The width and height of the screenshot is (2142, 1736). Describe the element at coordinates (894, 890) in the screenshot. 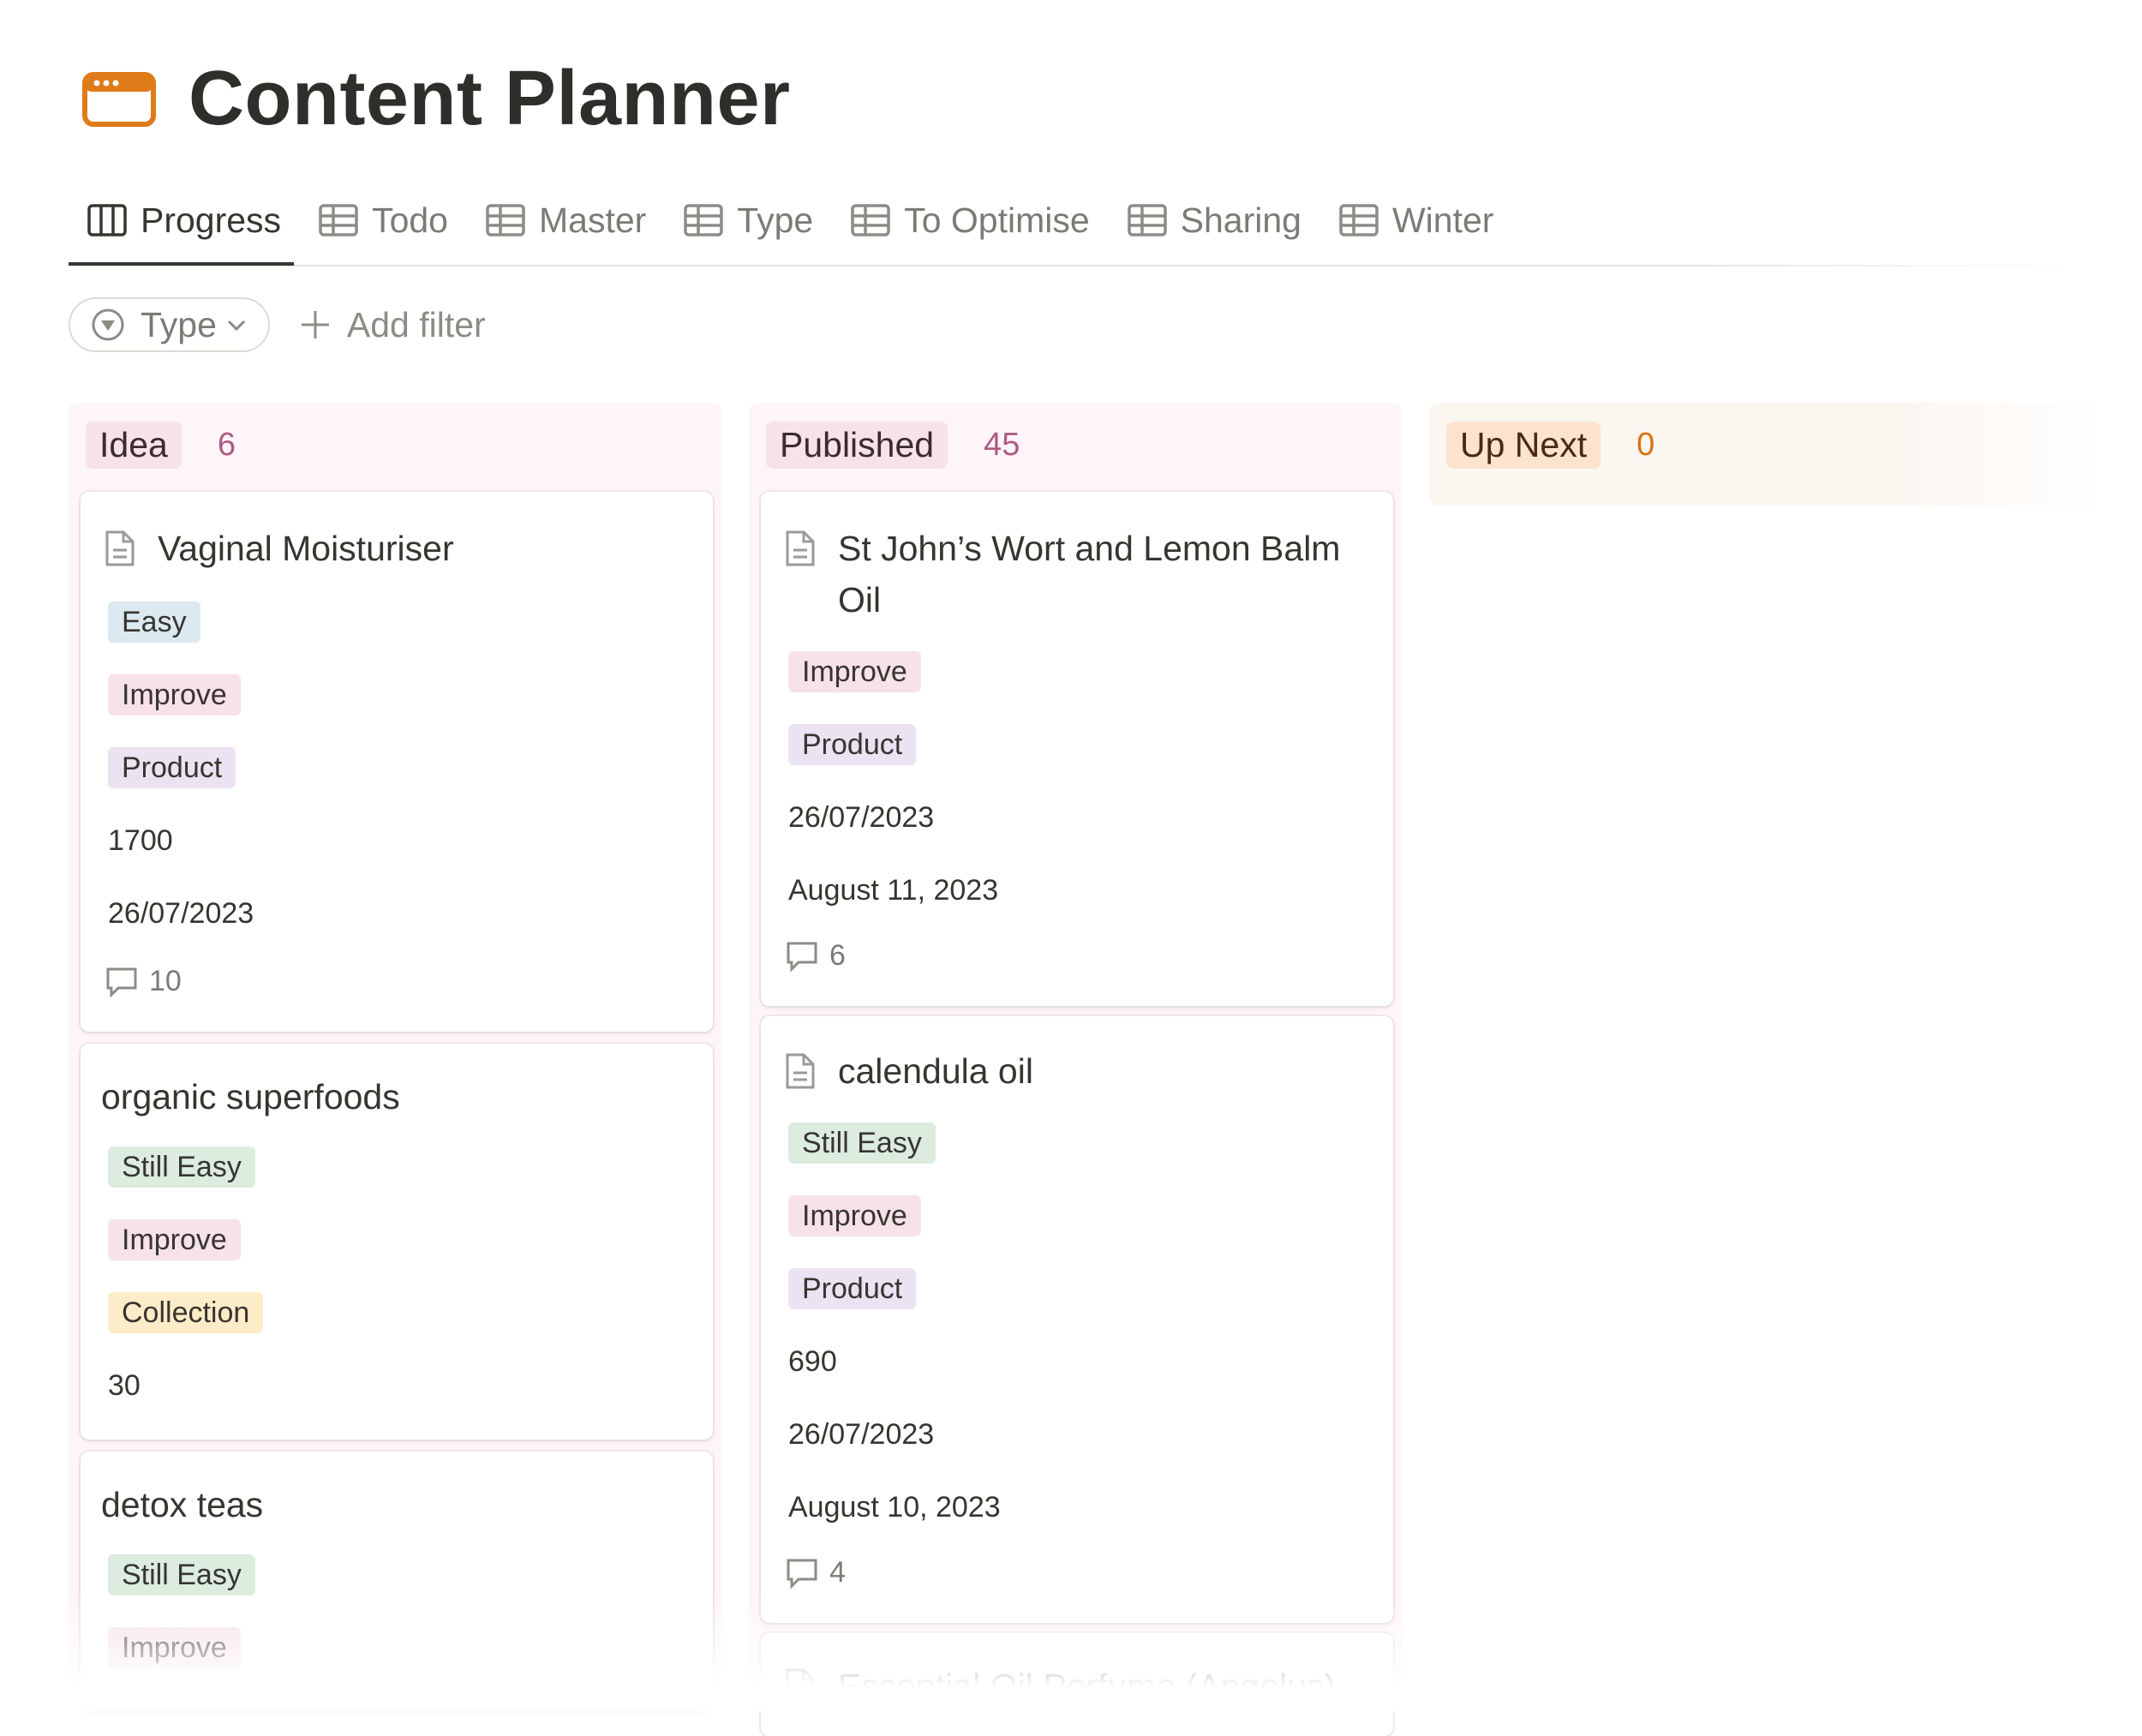

I see `card-property: August 11, 2023` at that location.